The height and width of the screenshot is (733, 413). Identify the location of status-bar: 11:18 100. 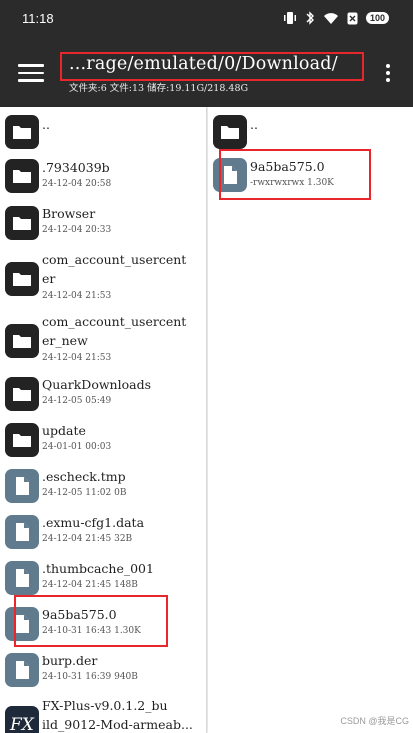
(206, 20).